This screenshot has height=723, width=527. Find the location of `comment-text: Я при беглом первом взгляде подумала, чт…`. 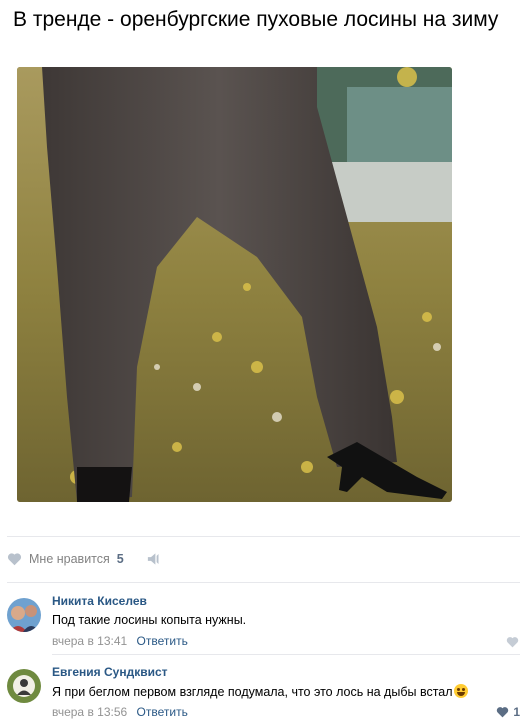

comment-text: Я при беглом первом взгляде подумала, чт… is located at coordinates (260, 691).